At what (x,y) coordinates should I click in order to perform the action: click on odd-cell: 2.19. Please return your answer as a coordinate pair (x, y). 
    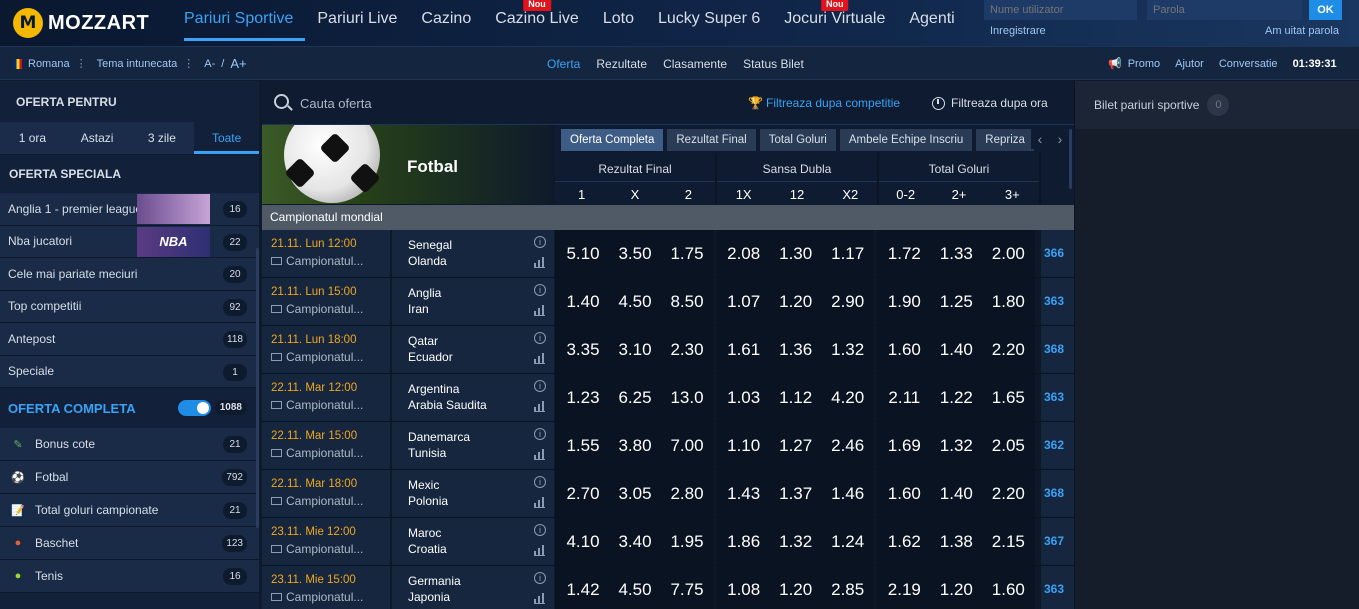
    Looking at the image, I should click on (904, 587).